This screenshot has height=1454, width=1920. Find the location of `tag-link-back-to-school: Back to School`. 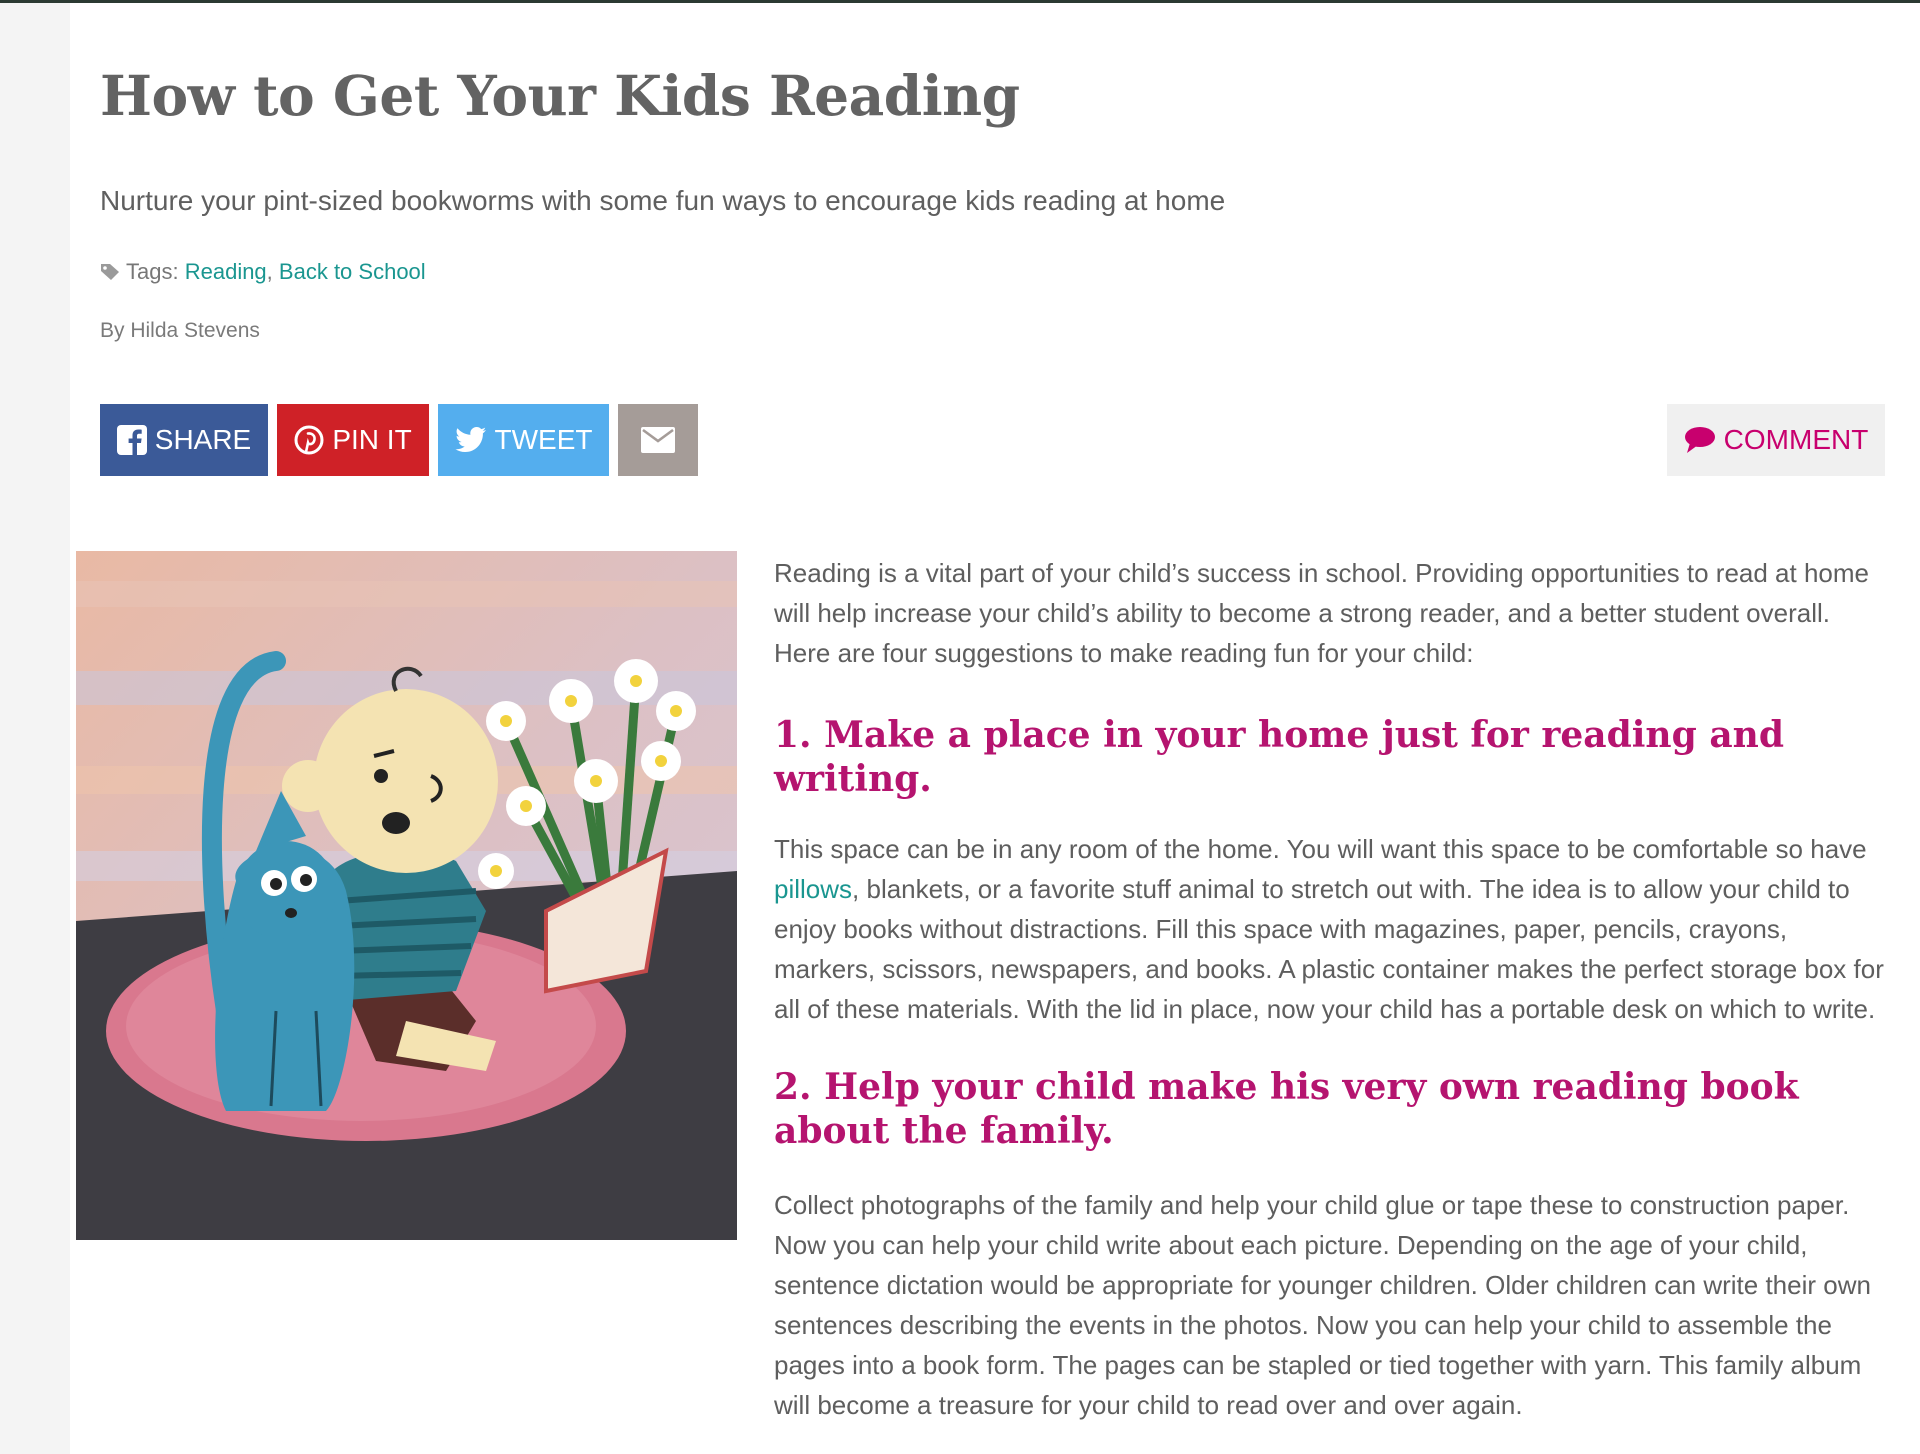

tag-link-back-to-school: Back to School is located at coordinates (352, 272).